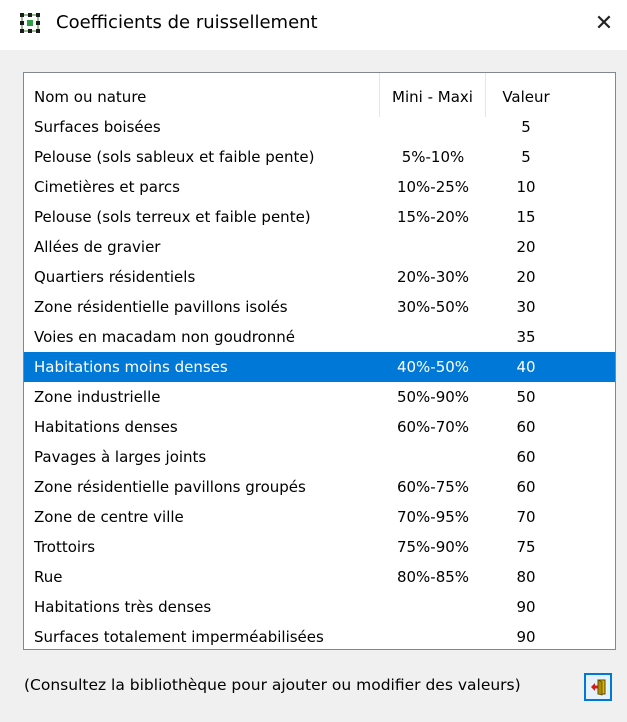 This screenshot has height=722, width=627. I want to click on cell-name: Allées de gravier, so click(97, 247).